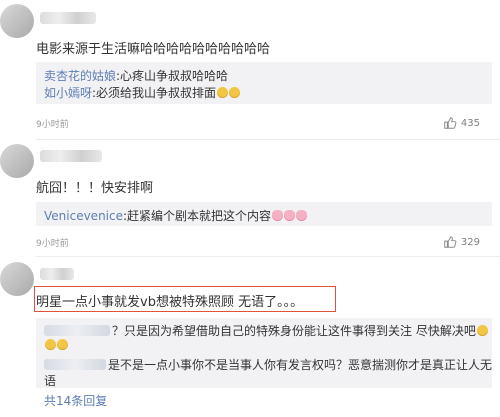 The width and height of the screenshot is (500, 417). Describe the element at coordinates (50, 381) in the screenshot. I see `reply-item-continued: 语` at that location.